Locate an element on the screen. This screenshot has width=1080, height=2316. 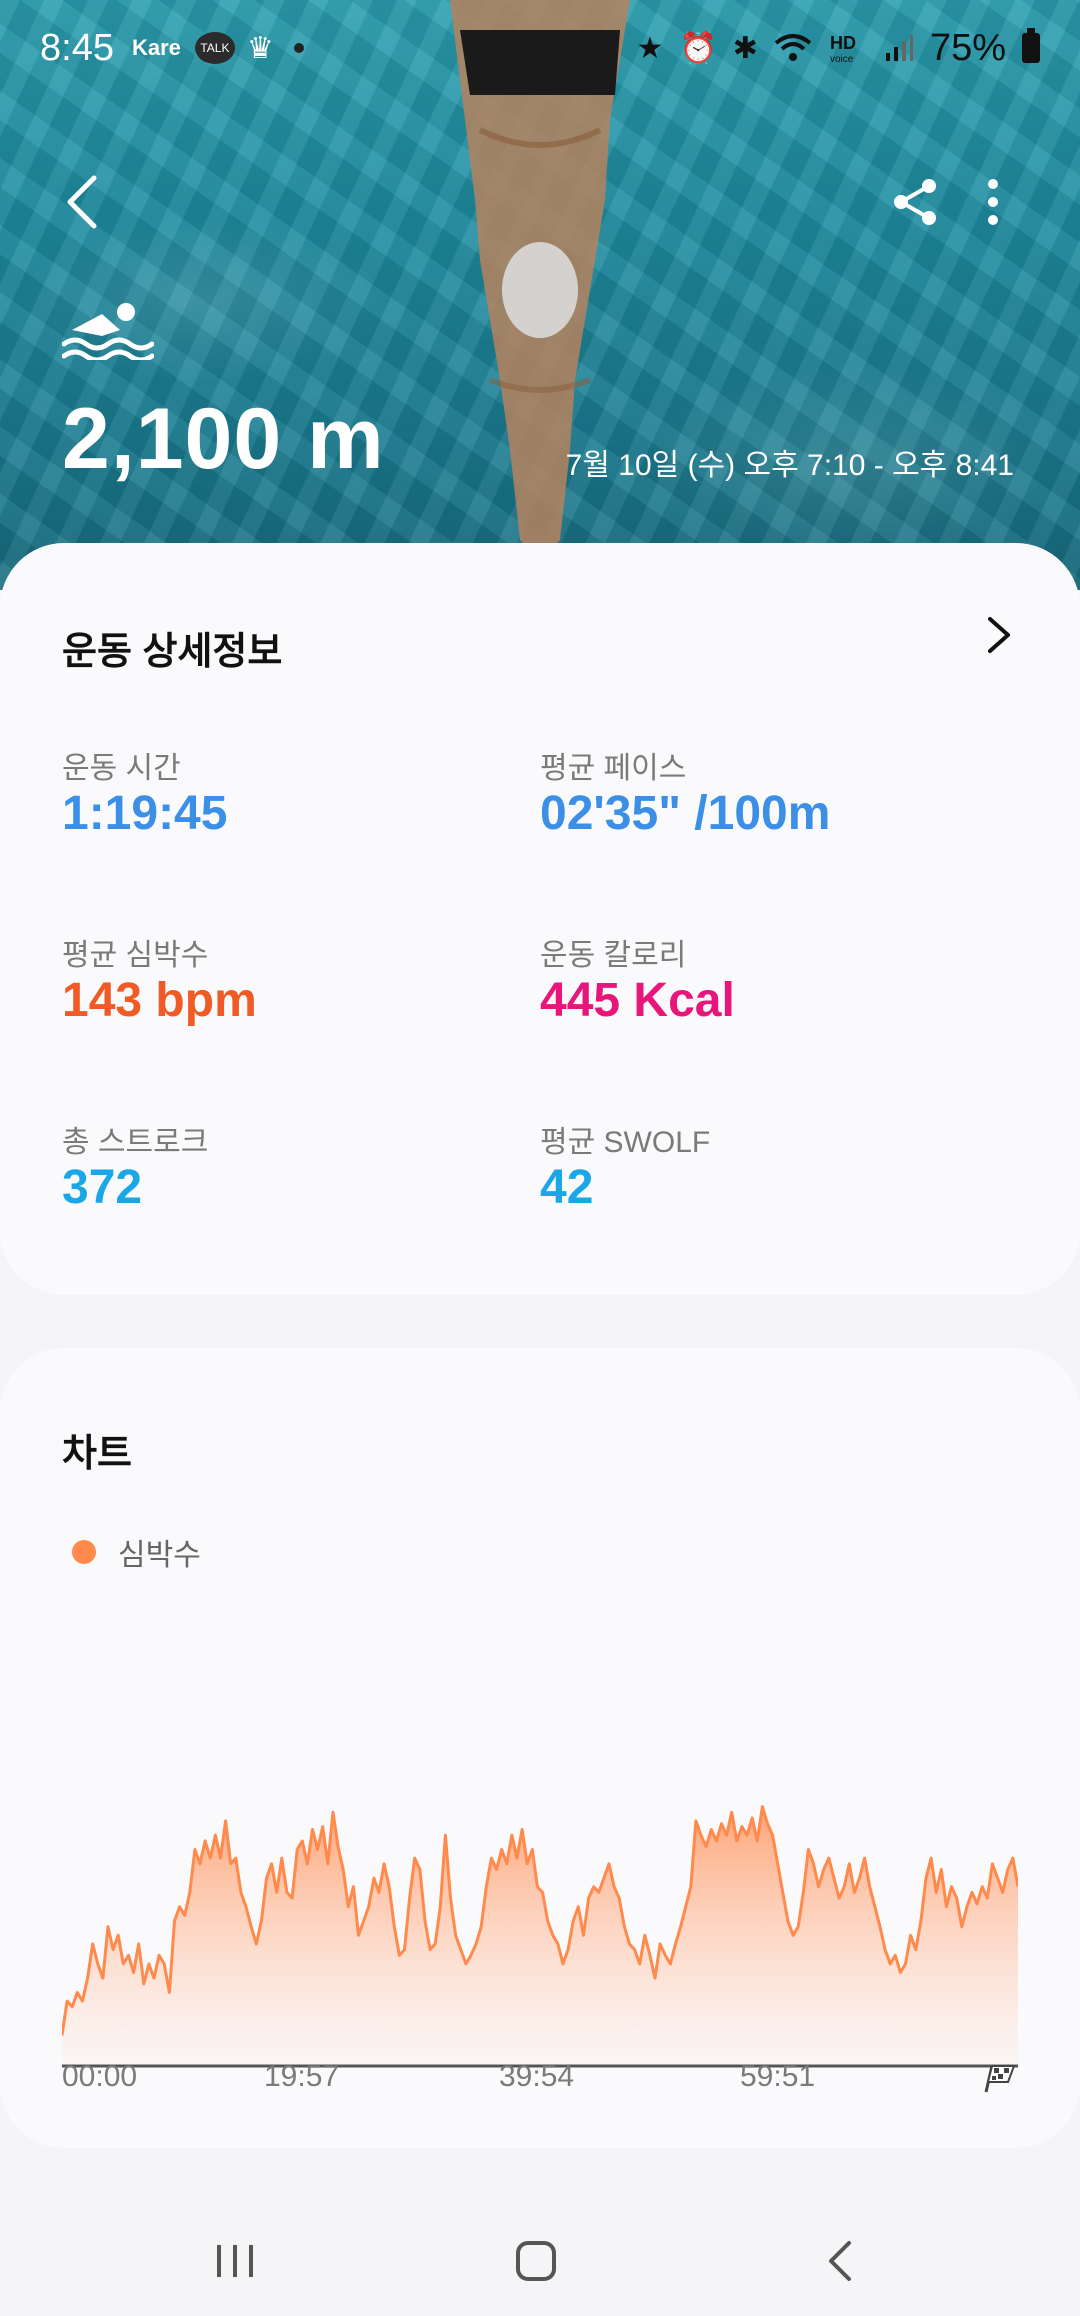
share-button is located at coordinates (915, 202).